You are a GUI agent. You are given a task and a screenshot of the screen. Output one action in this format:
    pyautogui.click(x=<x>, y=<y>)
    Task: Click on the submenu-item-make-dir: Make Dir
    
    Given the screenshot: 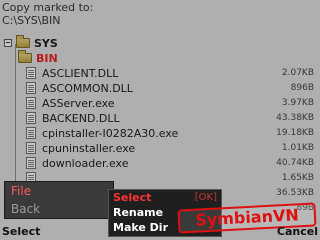 What is the action you would take?
    pyautogui.click(x=140, y=227)
    